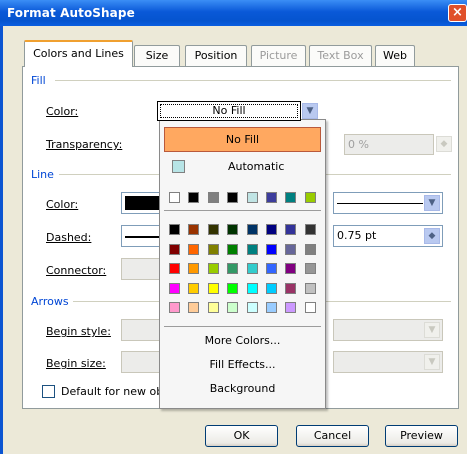 The image size is (467, 454). What do you see at coordinates (444, 144) in the screenshot?
I see `transparency-spinner: ◆` at bounding box center [444, 144].